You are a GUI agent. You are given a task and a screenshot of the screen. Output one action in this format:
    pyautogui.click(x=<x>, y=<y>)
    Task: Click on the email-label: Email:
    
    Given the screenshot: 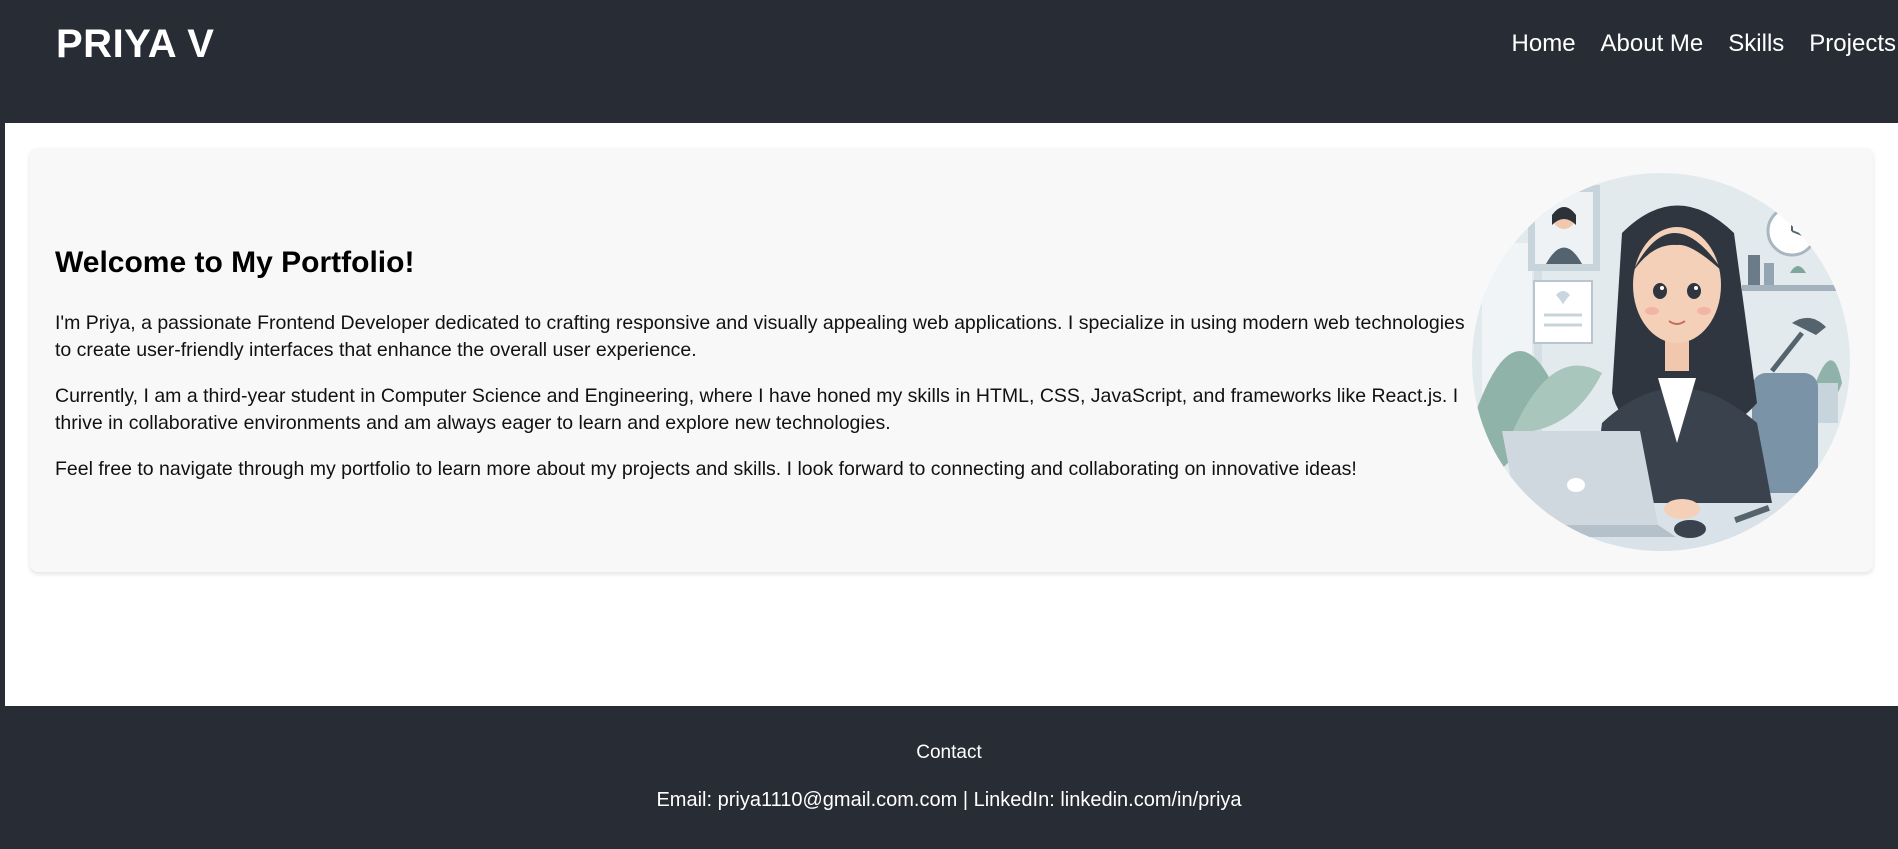 What is the action you would take?
    pyautogui.click(x=684, y=800)
    